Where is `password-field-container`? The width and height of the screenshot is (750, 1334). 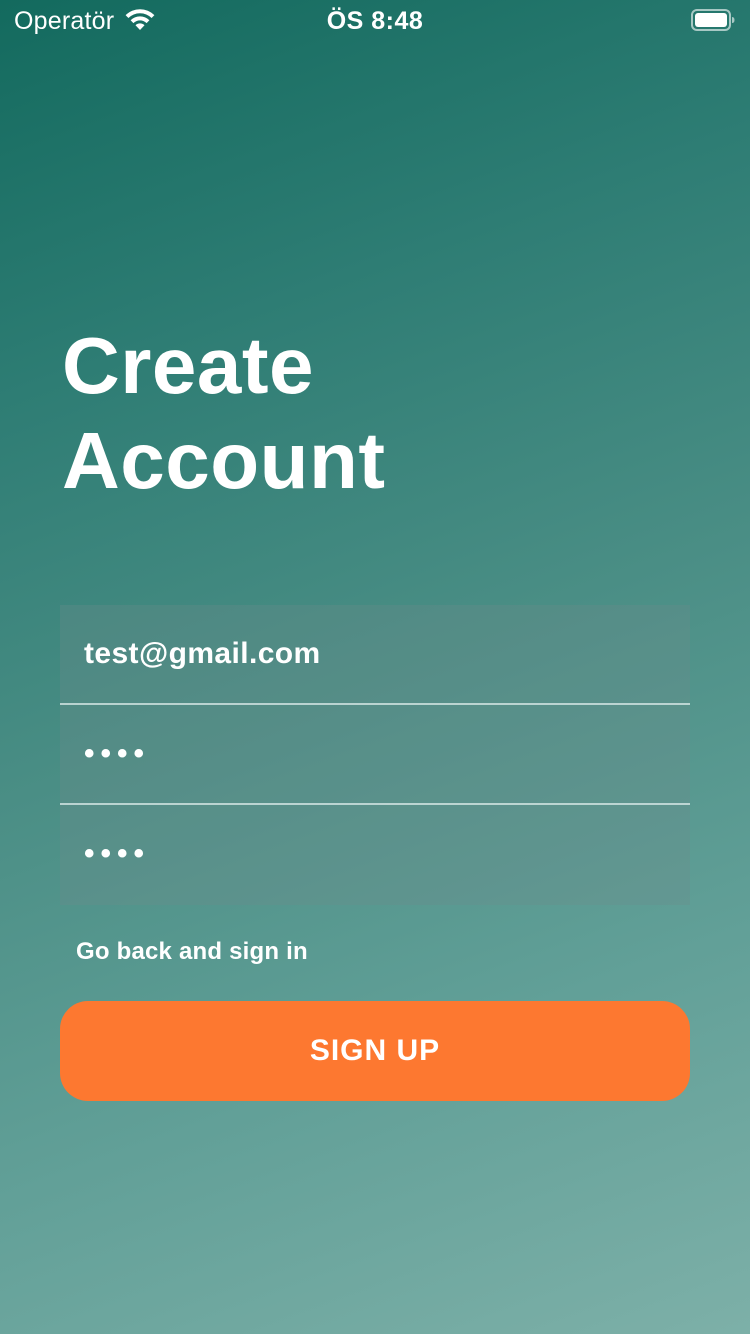 password-field-container is located at coordinates (375, 755).